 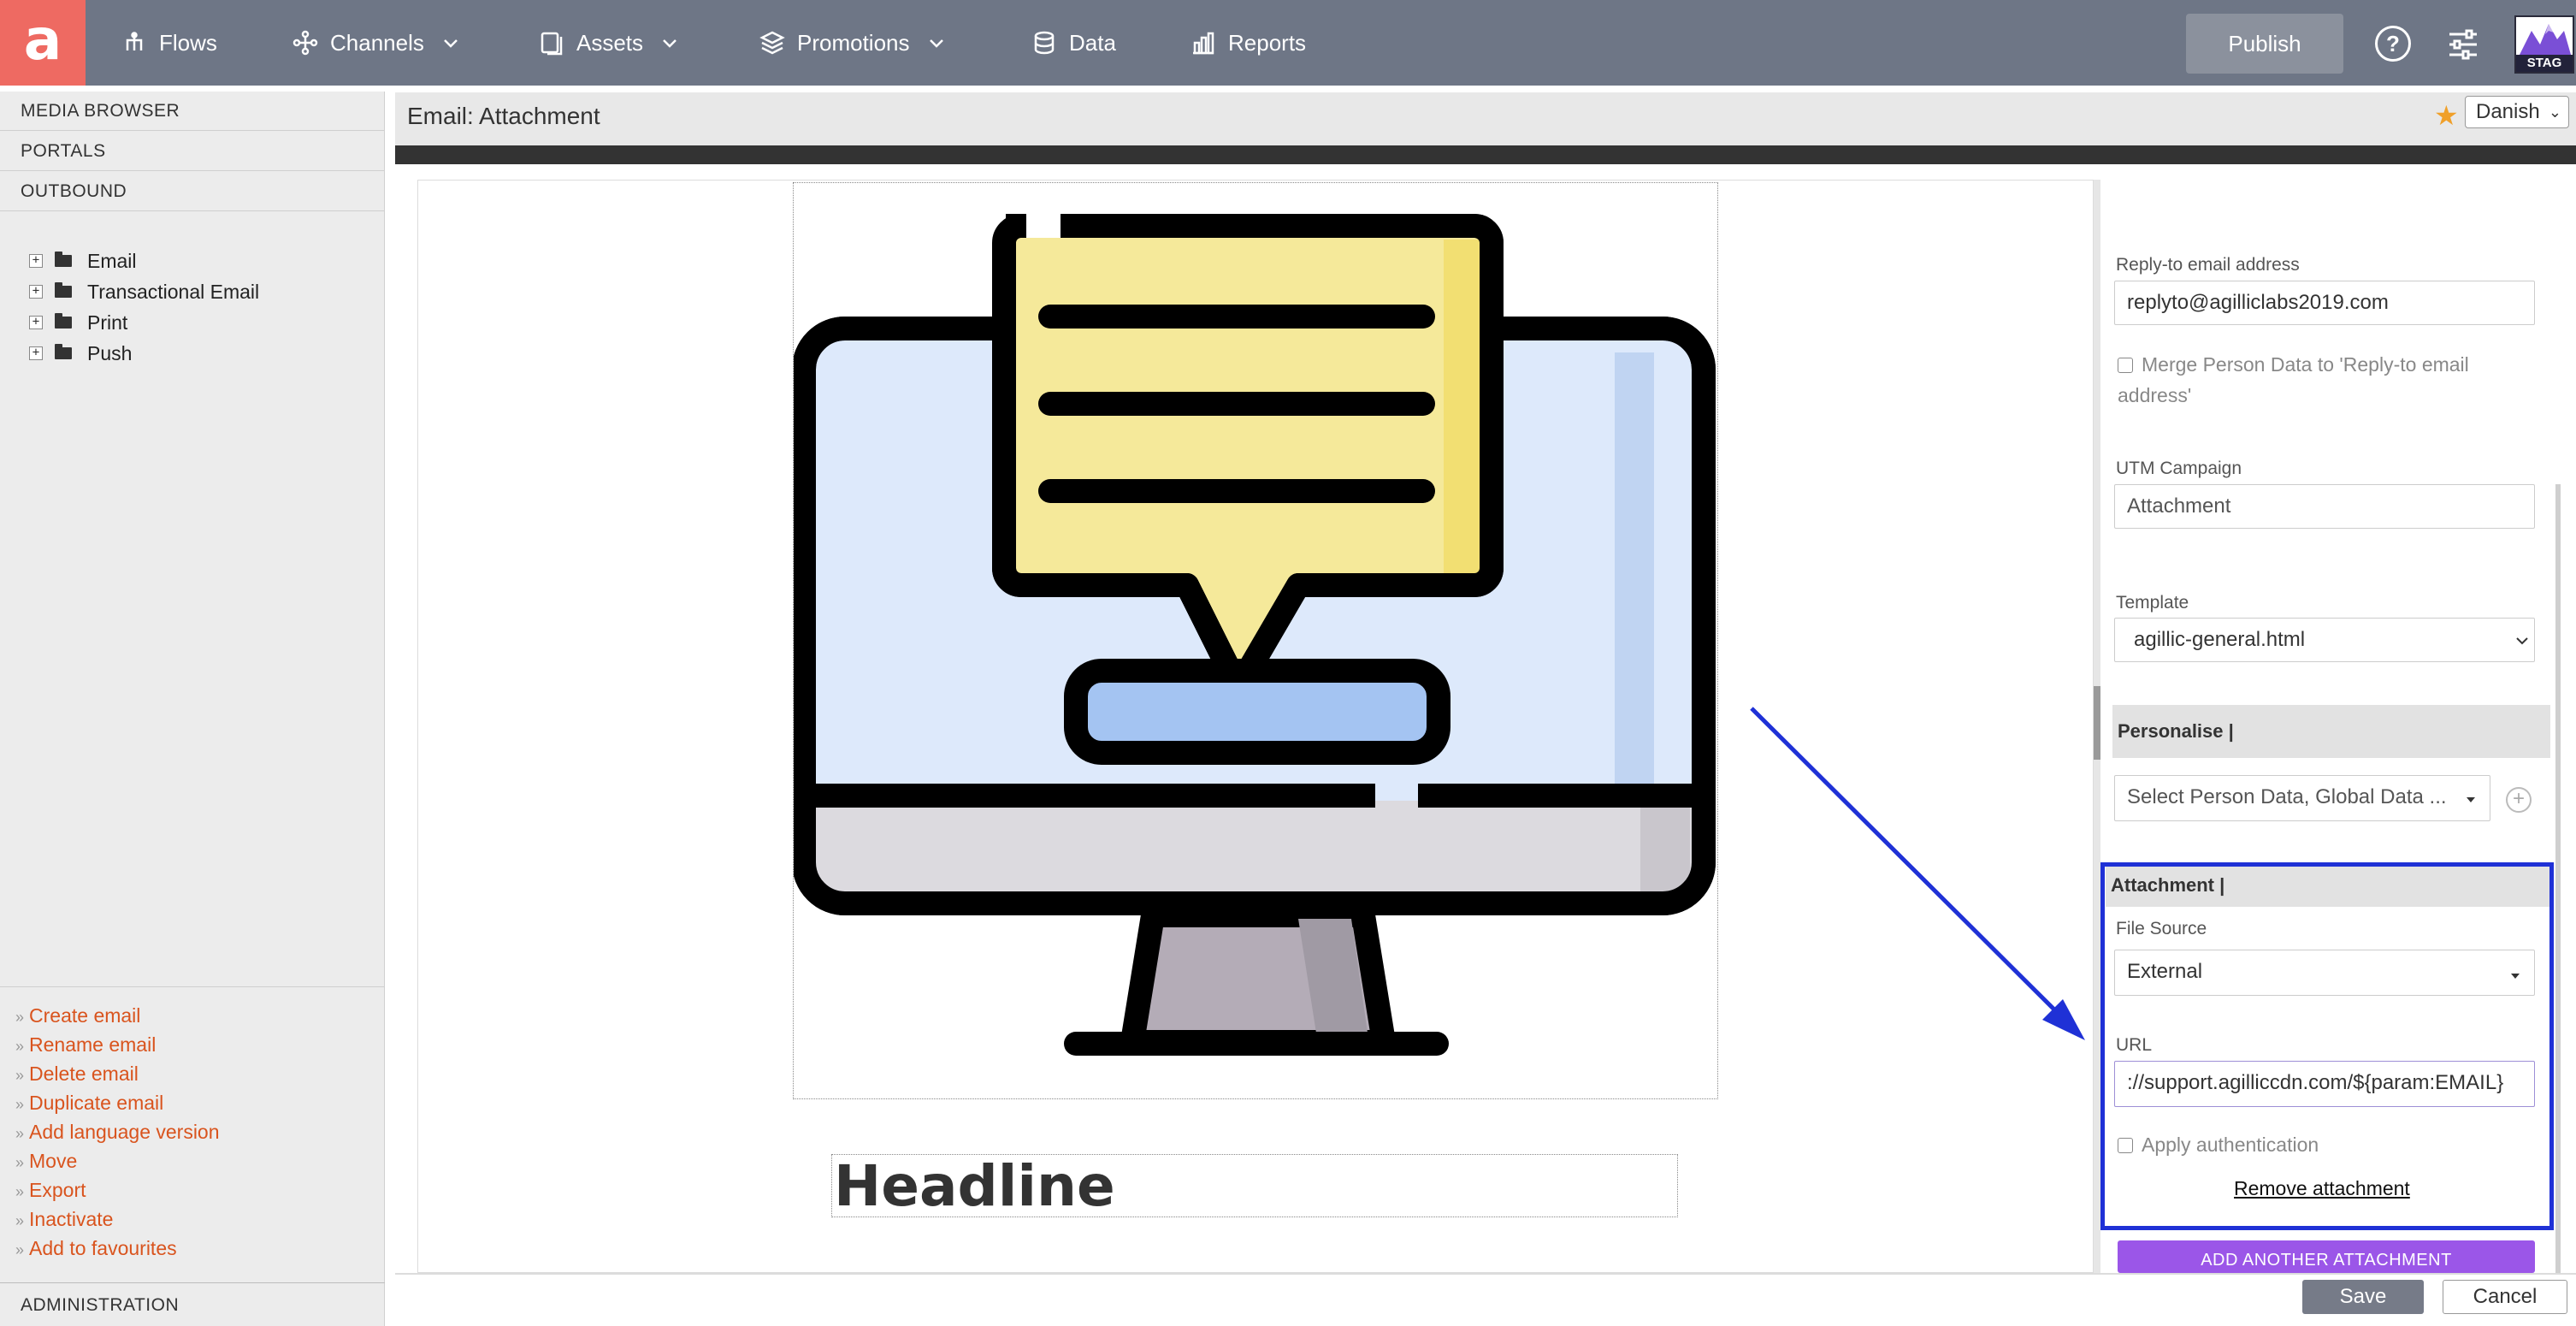 What do you see at coordinates (1485, 1274) in the screenshot?
I see `footer-divider` at bounding box center [1485, 1274].